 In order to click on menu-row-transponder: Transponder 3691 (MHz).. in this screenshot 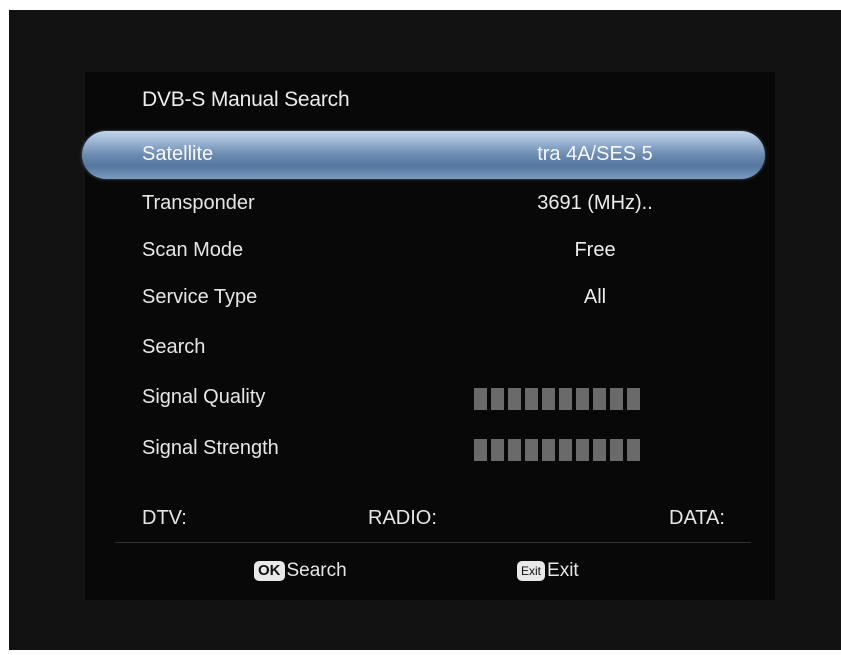, I will do `click(430, 203)`.